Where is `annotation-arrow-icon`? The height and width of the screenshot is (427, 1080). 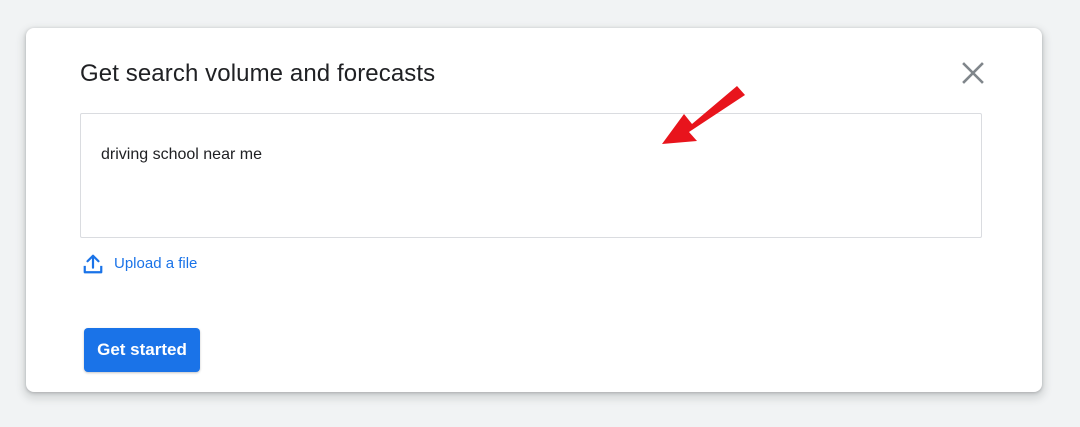
annotation-arrow-icon is located at coordinates (703, 115).